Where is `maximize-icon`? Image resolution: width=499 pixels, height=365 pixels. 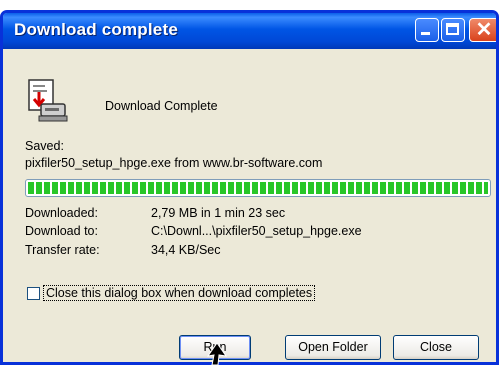
maximize-icon is located at coordinates (452, 29).